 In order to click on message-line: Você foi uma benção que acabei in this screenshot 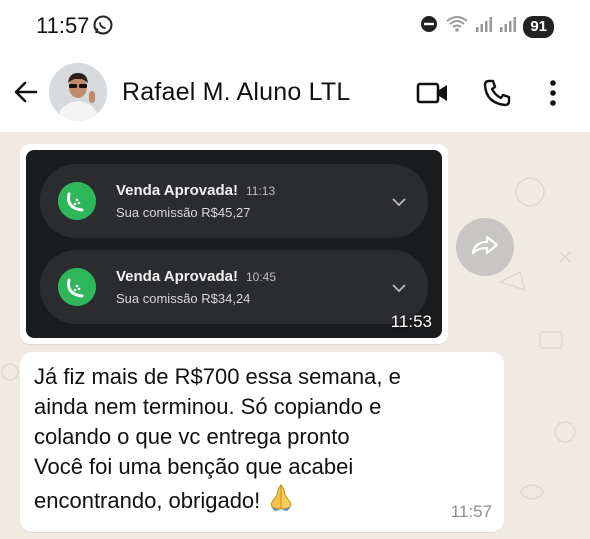, I will do `click(194, 466)`.